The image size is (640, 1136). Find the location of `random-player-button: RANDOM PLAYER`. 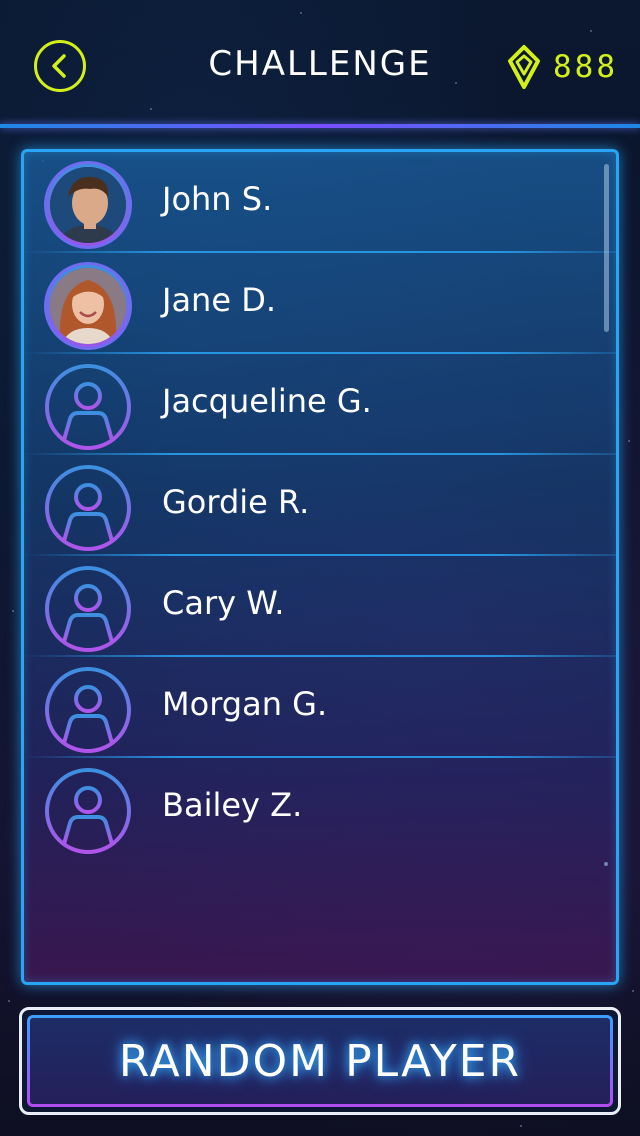

random-player-button: RANDOM PLAYER is located at coordinates (320, 1061).